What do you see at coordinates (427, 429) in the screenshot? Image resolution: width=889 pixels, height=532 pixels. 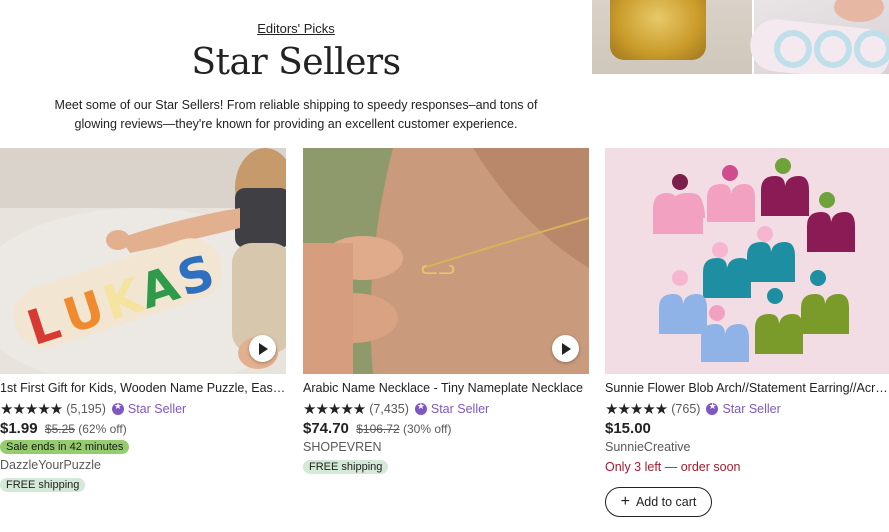 I see `discount: (30% off)` at bounding box center [427, 429].